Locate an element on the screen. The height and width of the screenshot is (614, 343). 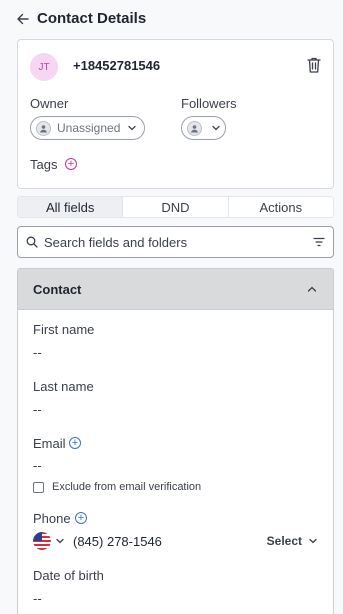
filter-icon is located at coordinates (319, 242).